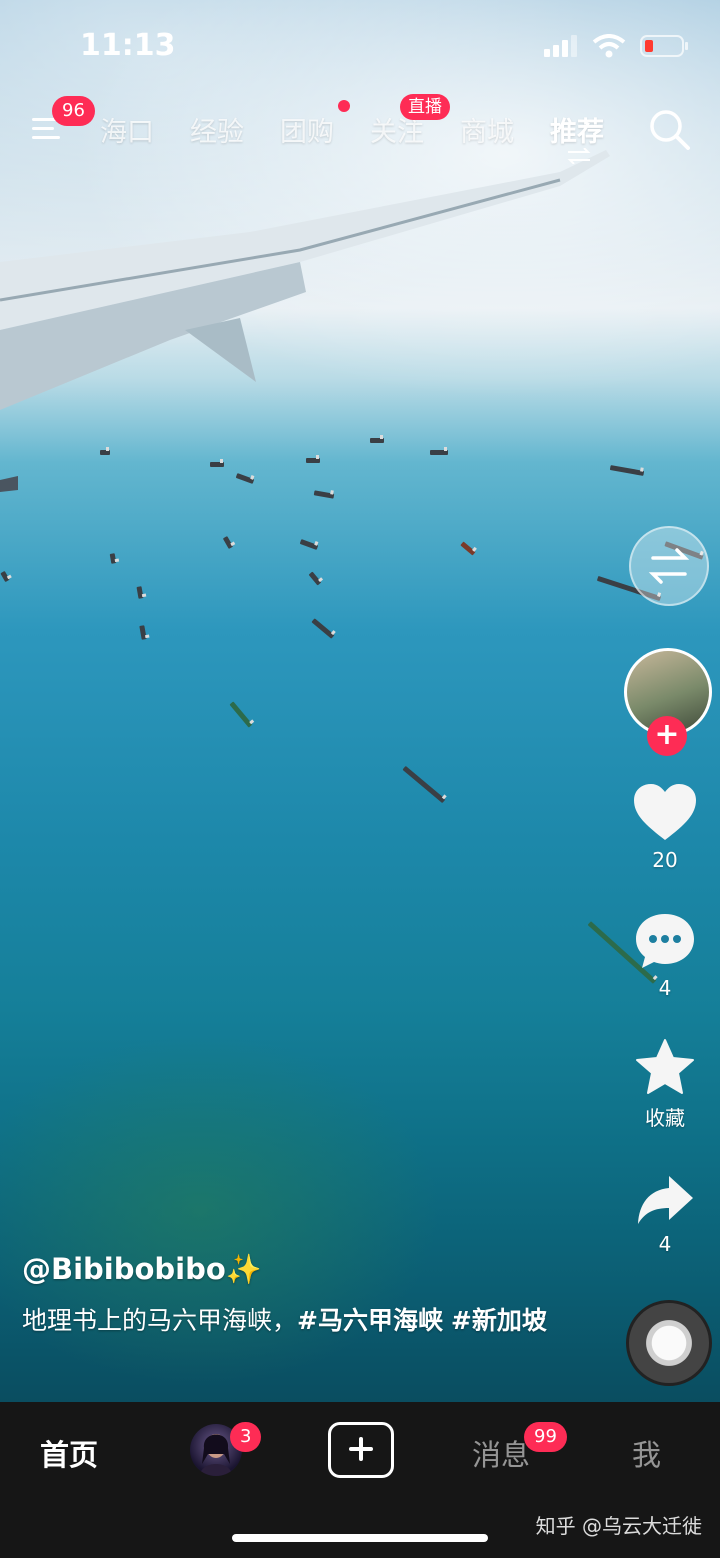 This screenshot has height=1558, width=720. What do you see at coordinates (499, 1320) in the screenshot?
I see `hashtag: #新加坡` at bounding box center [499, 1320].